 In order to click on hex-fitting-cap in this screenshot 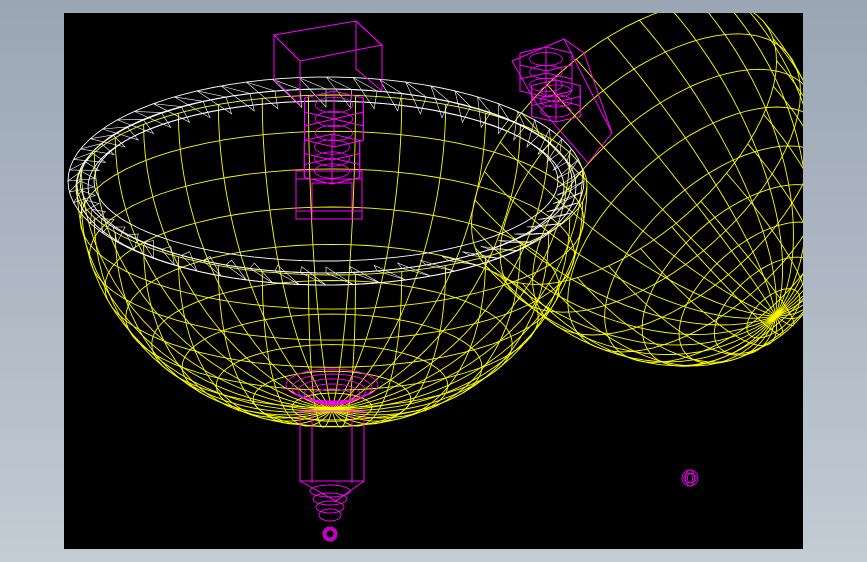, I will do `click(562, 101)`.